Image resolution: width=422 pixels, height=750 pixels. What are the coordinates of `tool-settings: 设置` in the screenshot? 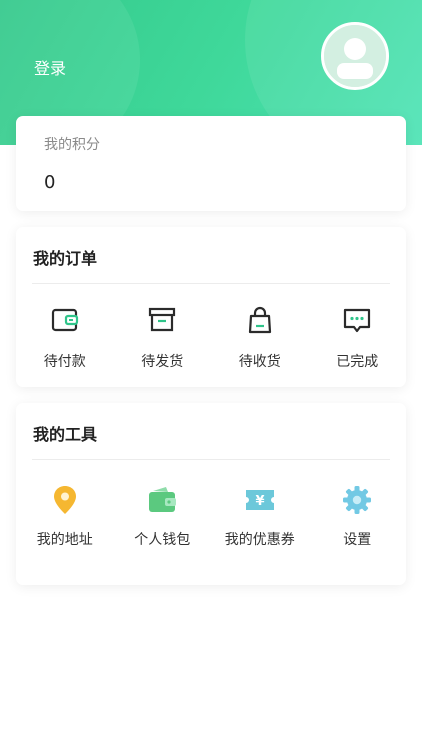 It's located at (358, 516).